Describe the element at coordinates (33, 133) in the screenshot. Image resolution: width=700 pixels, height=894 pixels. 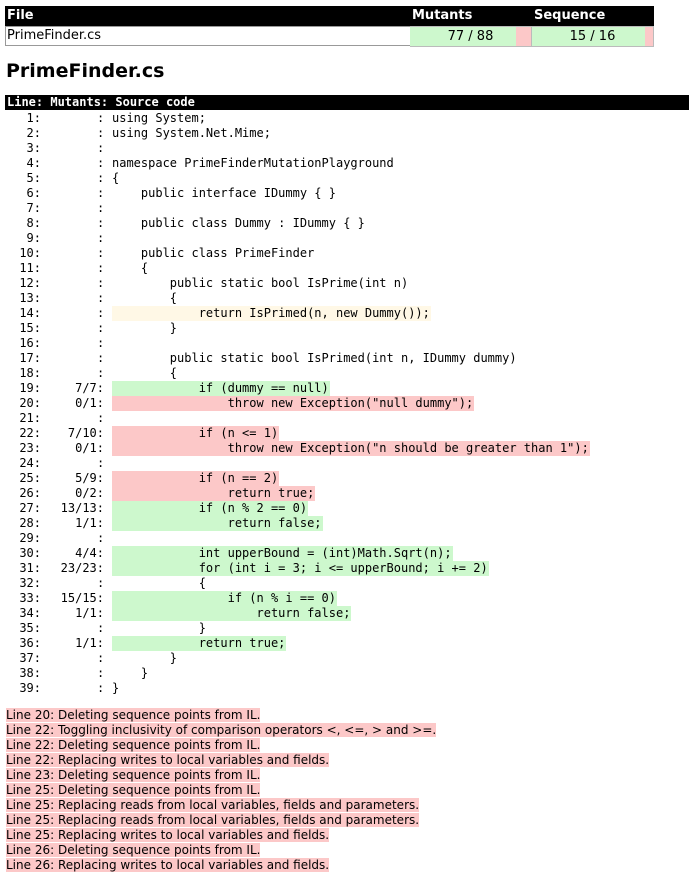
I see `line-number: 2:` at that location.